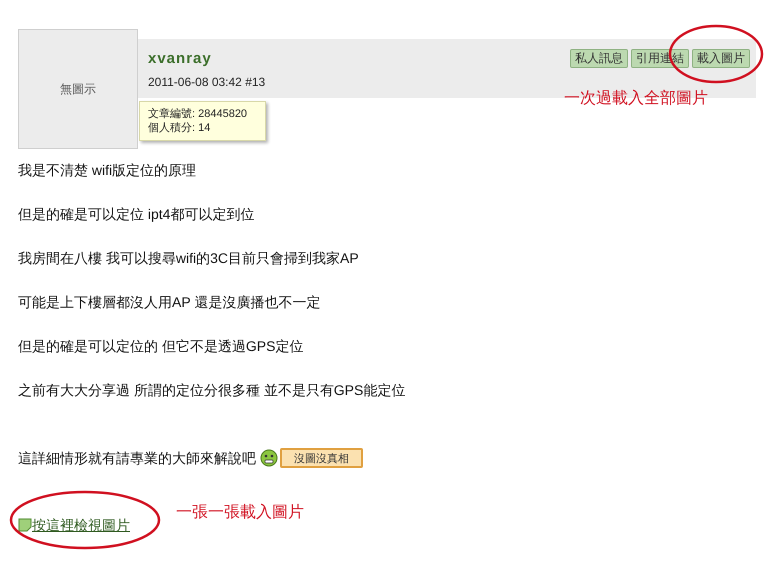  Describe the element at coordinates (269, 458) in the screenshot. I see `smiley-icon` at that location.